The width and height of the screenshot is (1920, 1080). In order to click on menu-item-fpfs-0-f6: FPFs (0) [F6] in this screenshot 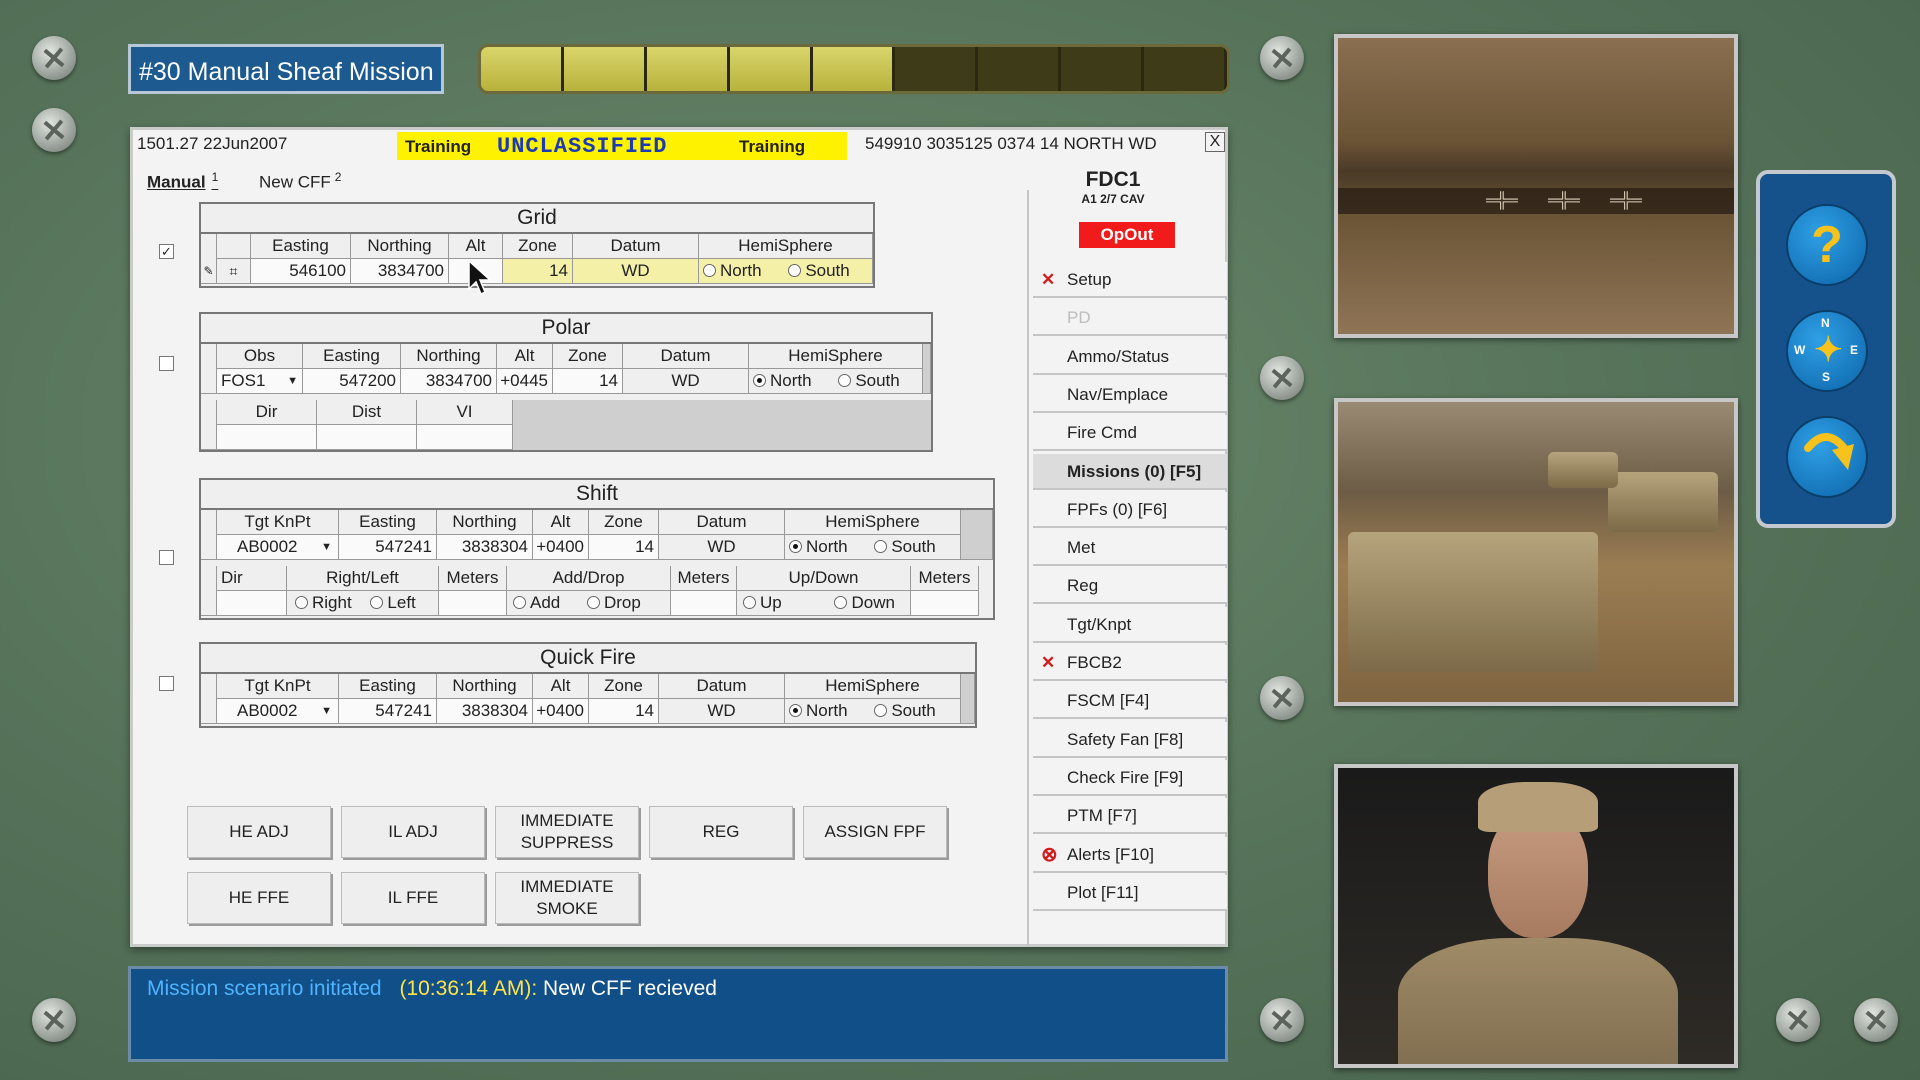, I will do `click(1130, 509)`.